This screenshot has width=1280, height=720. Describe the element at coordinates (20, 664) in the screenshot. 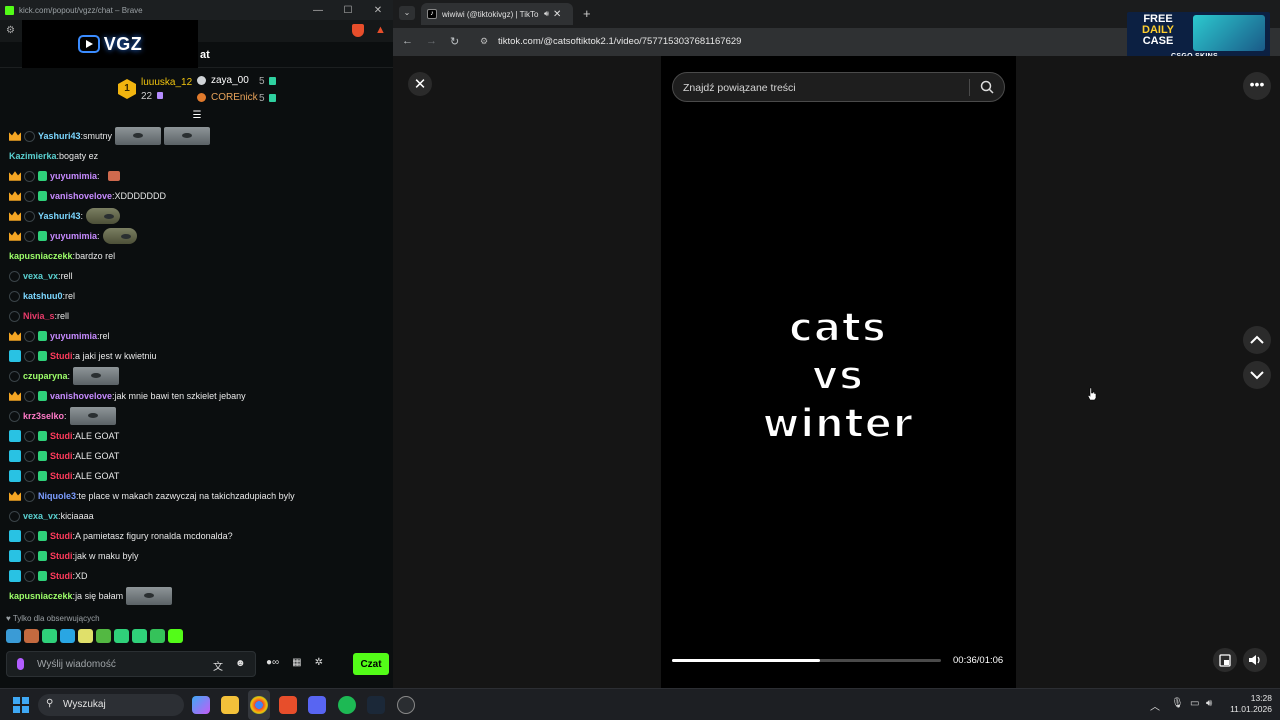

I see `mic-icon` at that location.